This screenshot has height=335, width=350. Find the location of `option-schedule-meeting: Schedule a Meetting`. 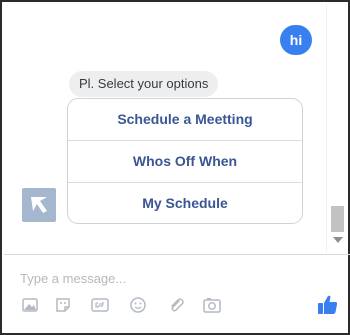

option-schedule-meeting: Schedule a Meetting is located at coordinates (185, 120).